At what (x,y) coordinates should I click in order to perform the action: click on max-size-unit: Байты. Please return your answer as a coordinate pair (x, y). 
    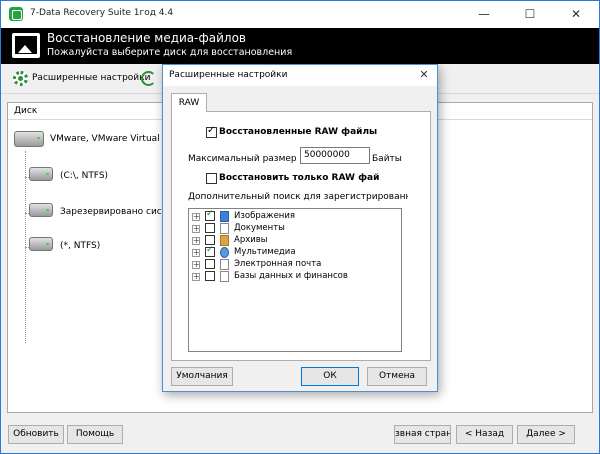
    Looking at the image, I should click on (387, 159).